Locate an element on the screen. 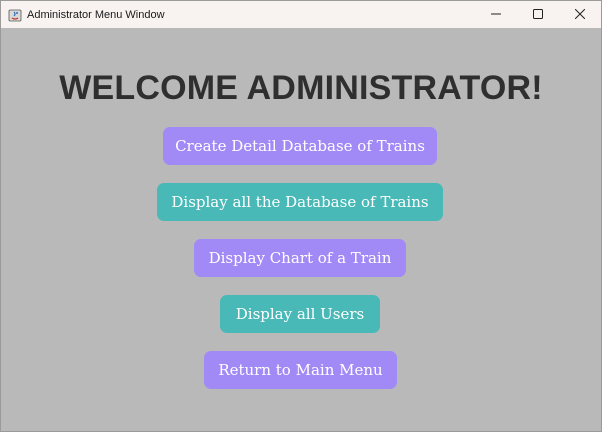  close-button is located at coordinates (580, 14).